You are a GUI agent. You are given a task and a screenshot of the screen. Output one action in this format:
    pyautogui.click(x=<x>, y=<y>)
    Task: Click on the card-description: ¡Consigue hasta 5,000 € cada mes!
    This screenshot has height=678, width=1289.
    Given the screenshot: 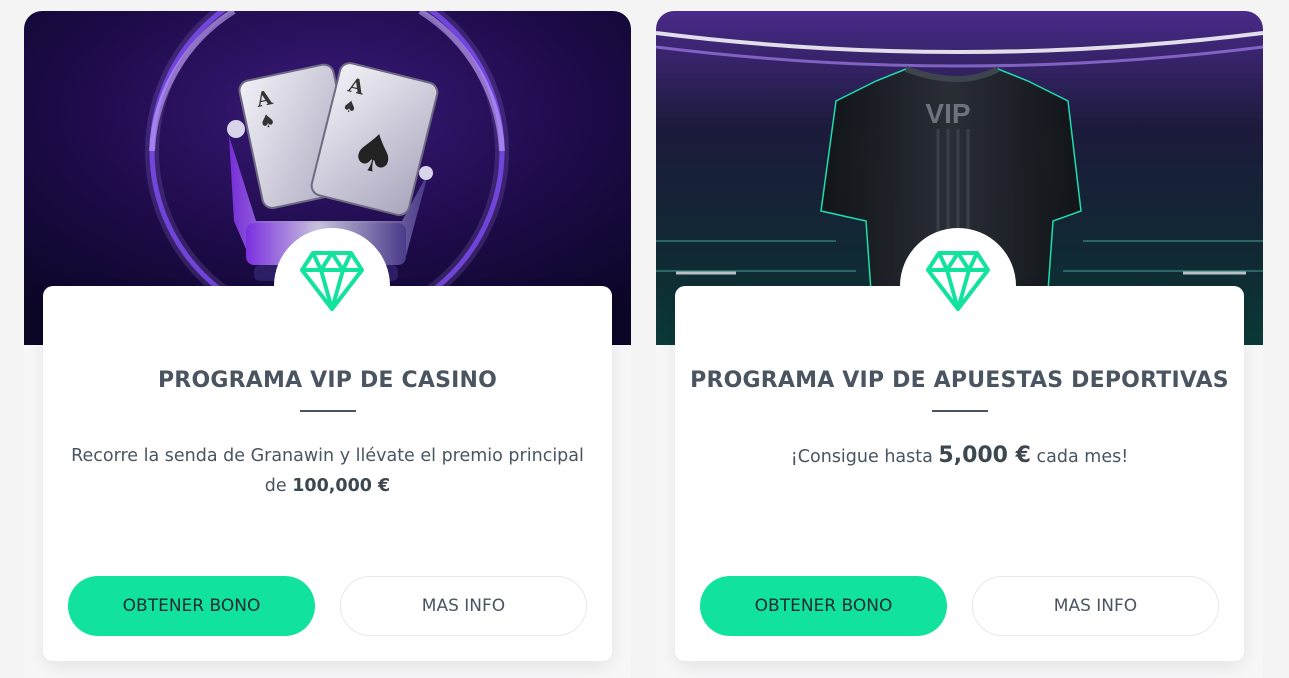 What is the action you would take?
    pyautogui.click(x=959, y=456)
    